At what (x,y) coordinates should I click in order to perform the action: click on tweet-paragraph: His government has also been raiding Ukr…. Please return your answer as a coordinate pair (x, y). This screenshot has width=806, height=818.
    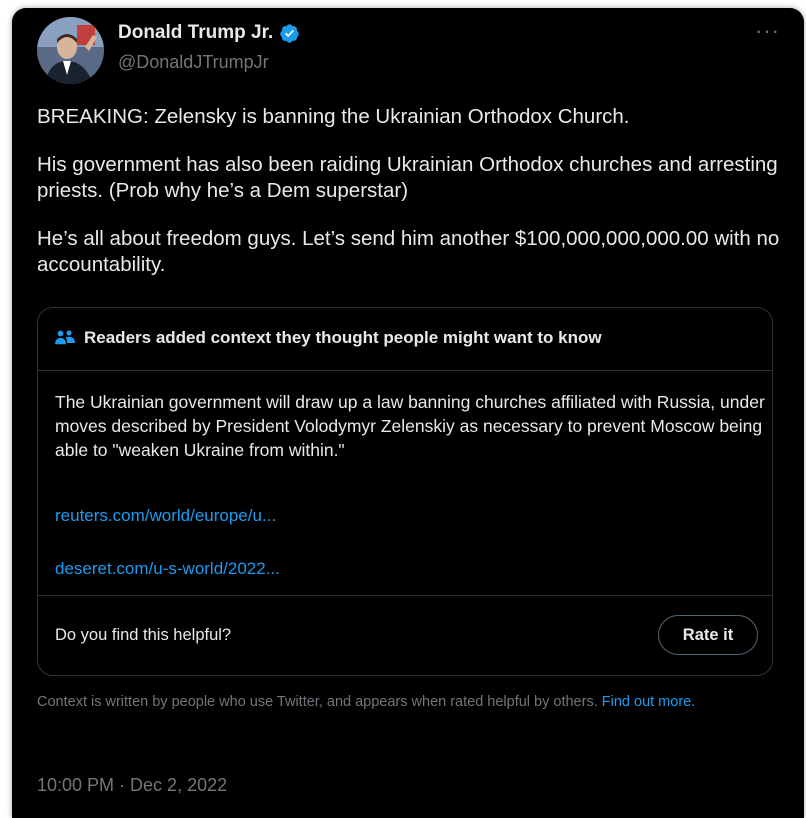
    Looking at the image, I should click on (407, 177).